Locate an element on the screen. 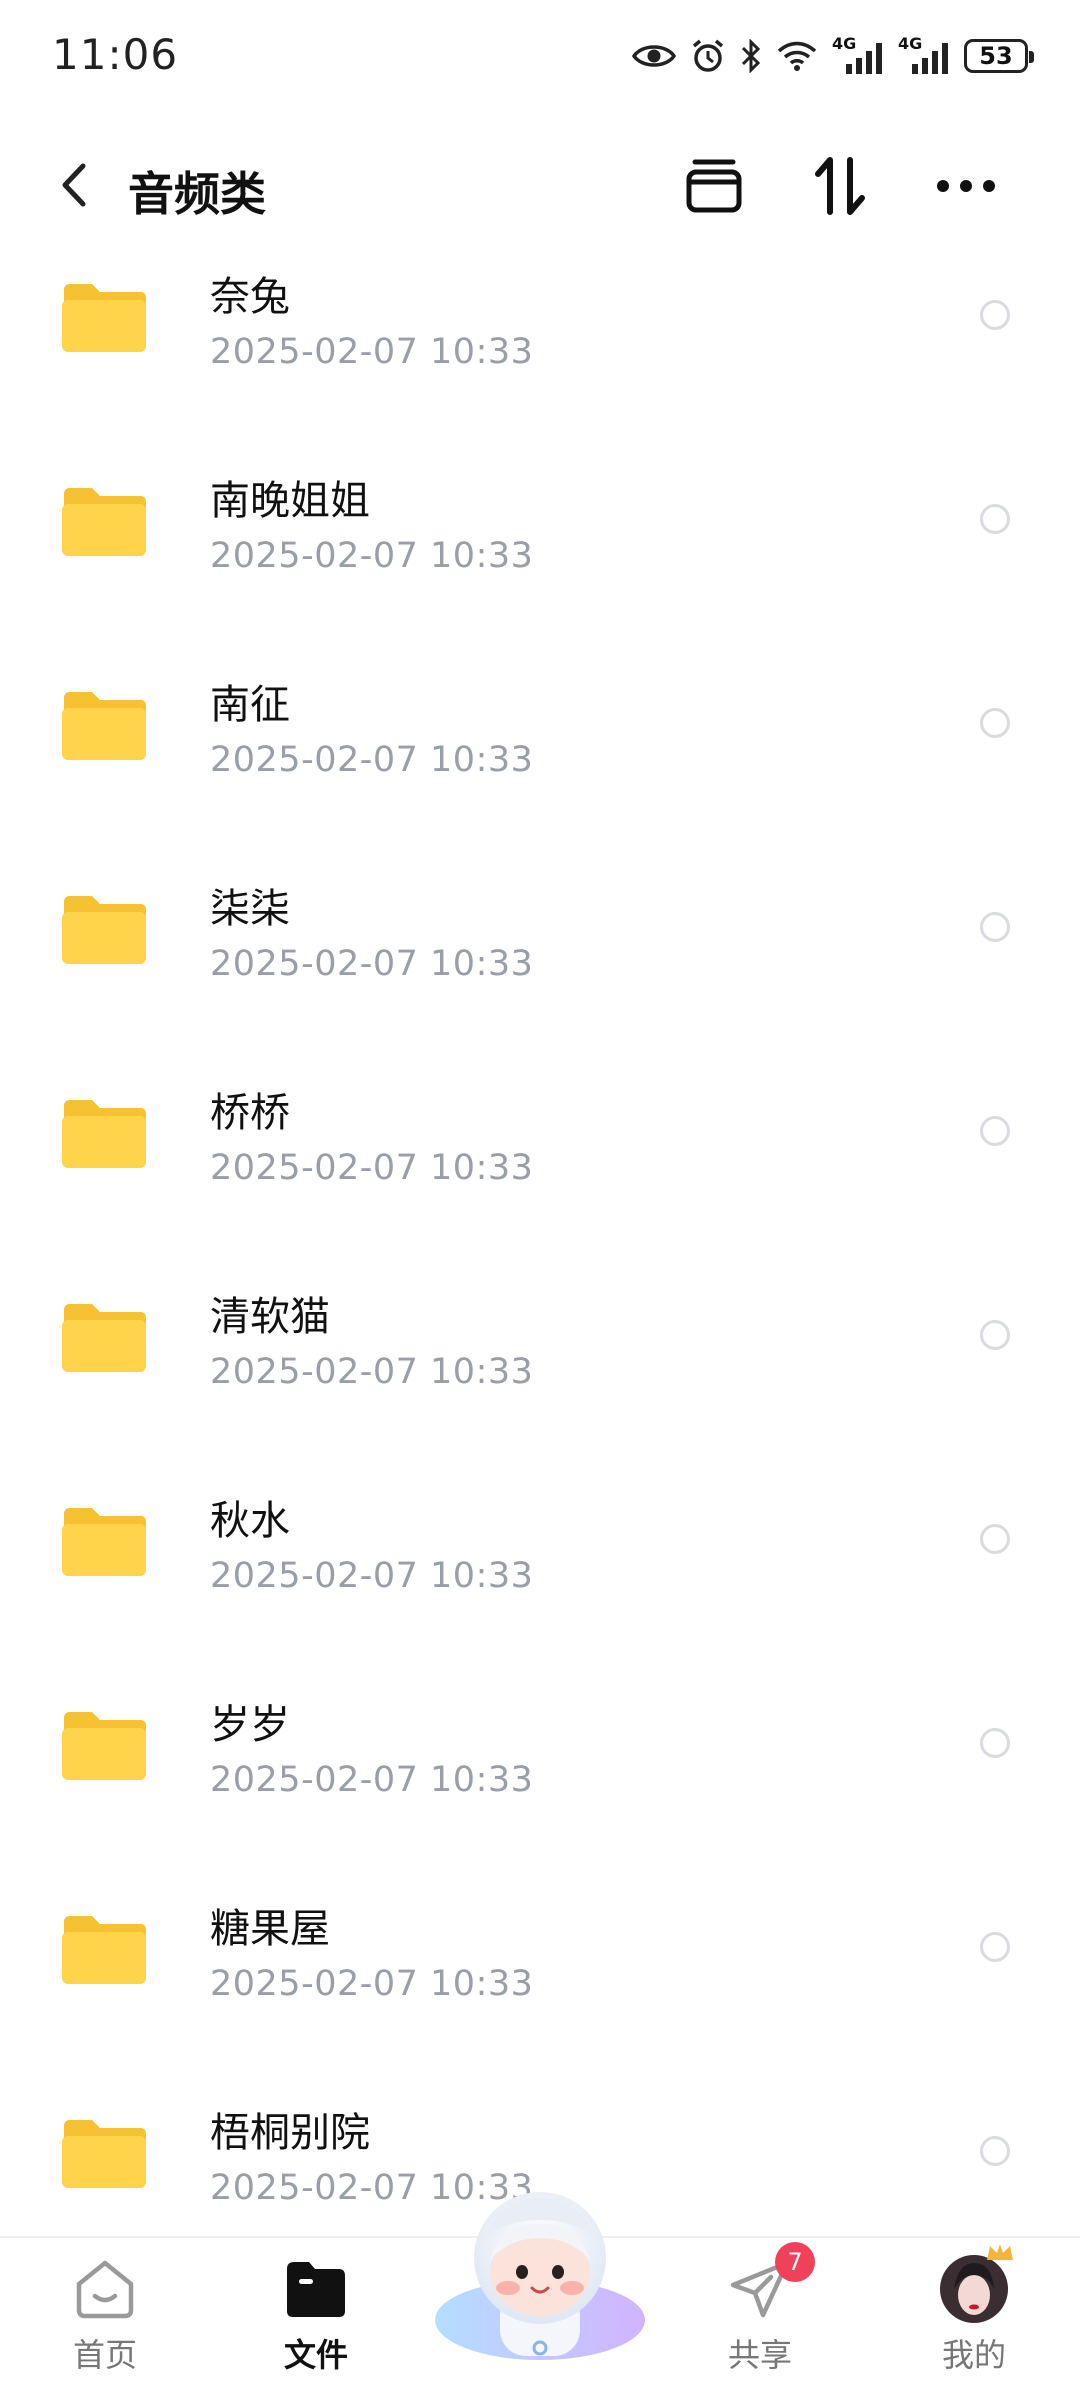  page-title: 音频类 is located at coordinates (197, 194).